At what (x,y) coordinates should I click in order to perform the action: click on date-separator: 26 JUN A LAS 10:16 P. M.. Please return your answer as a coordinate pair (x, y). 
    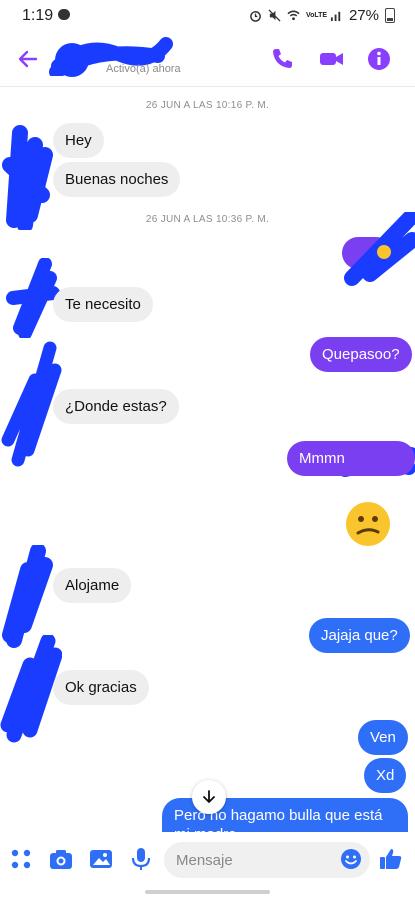
    Looking at the image, I should click on (207, 105).